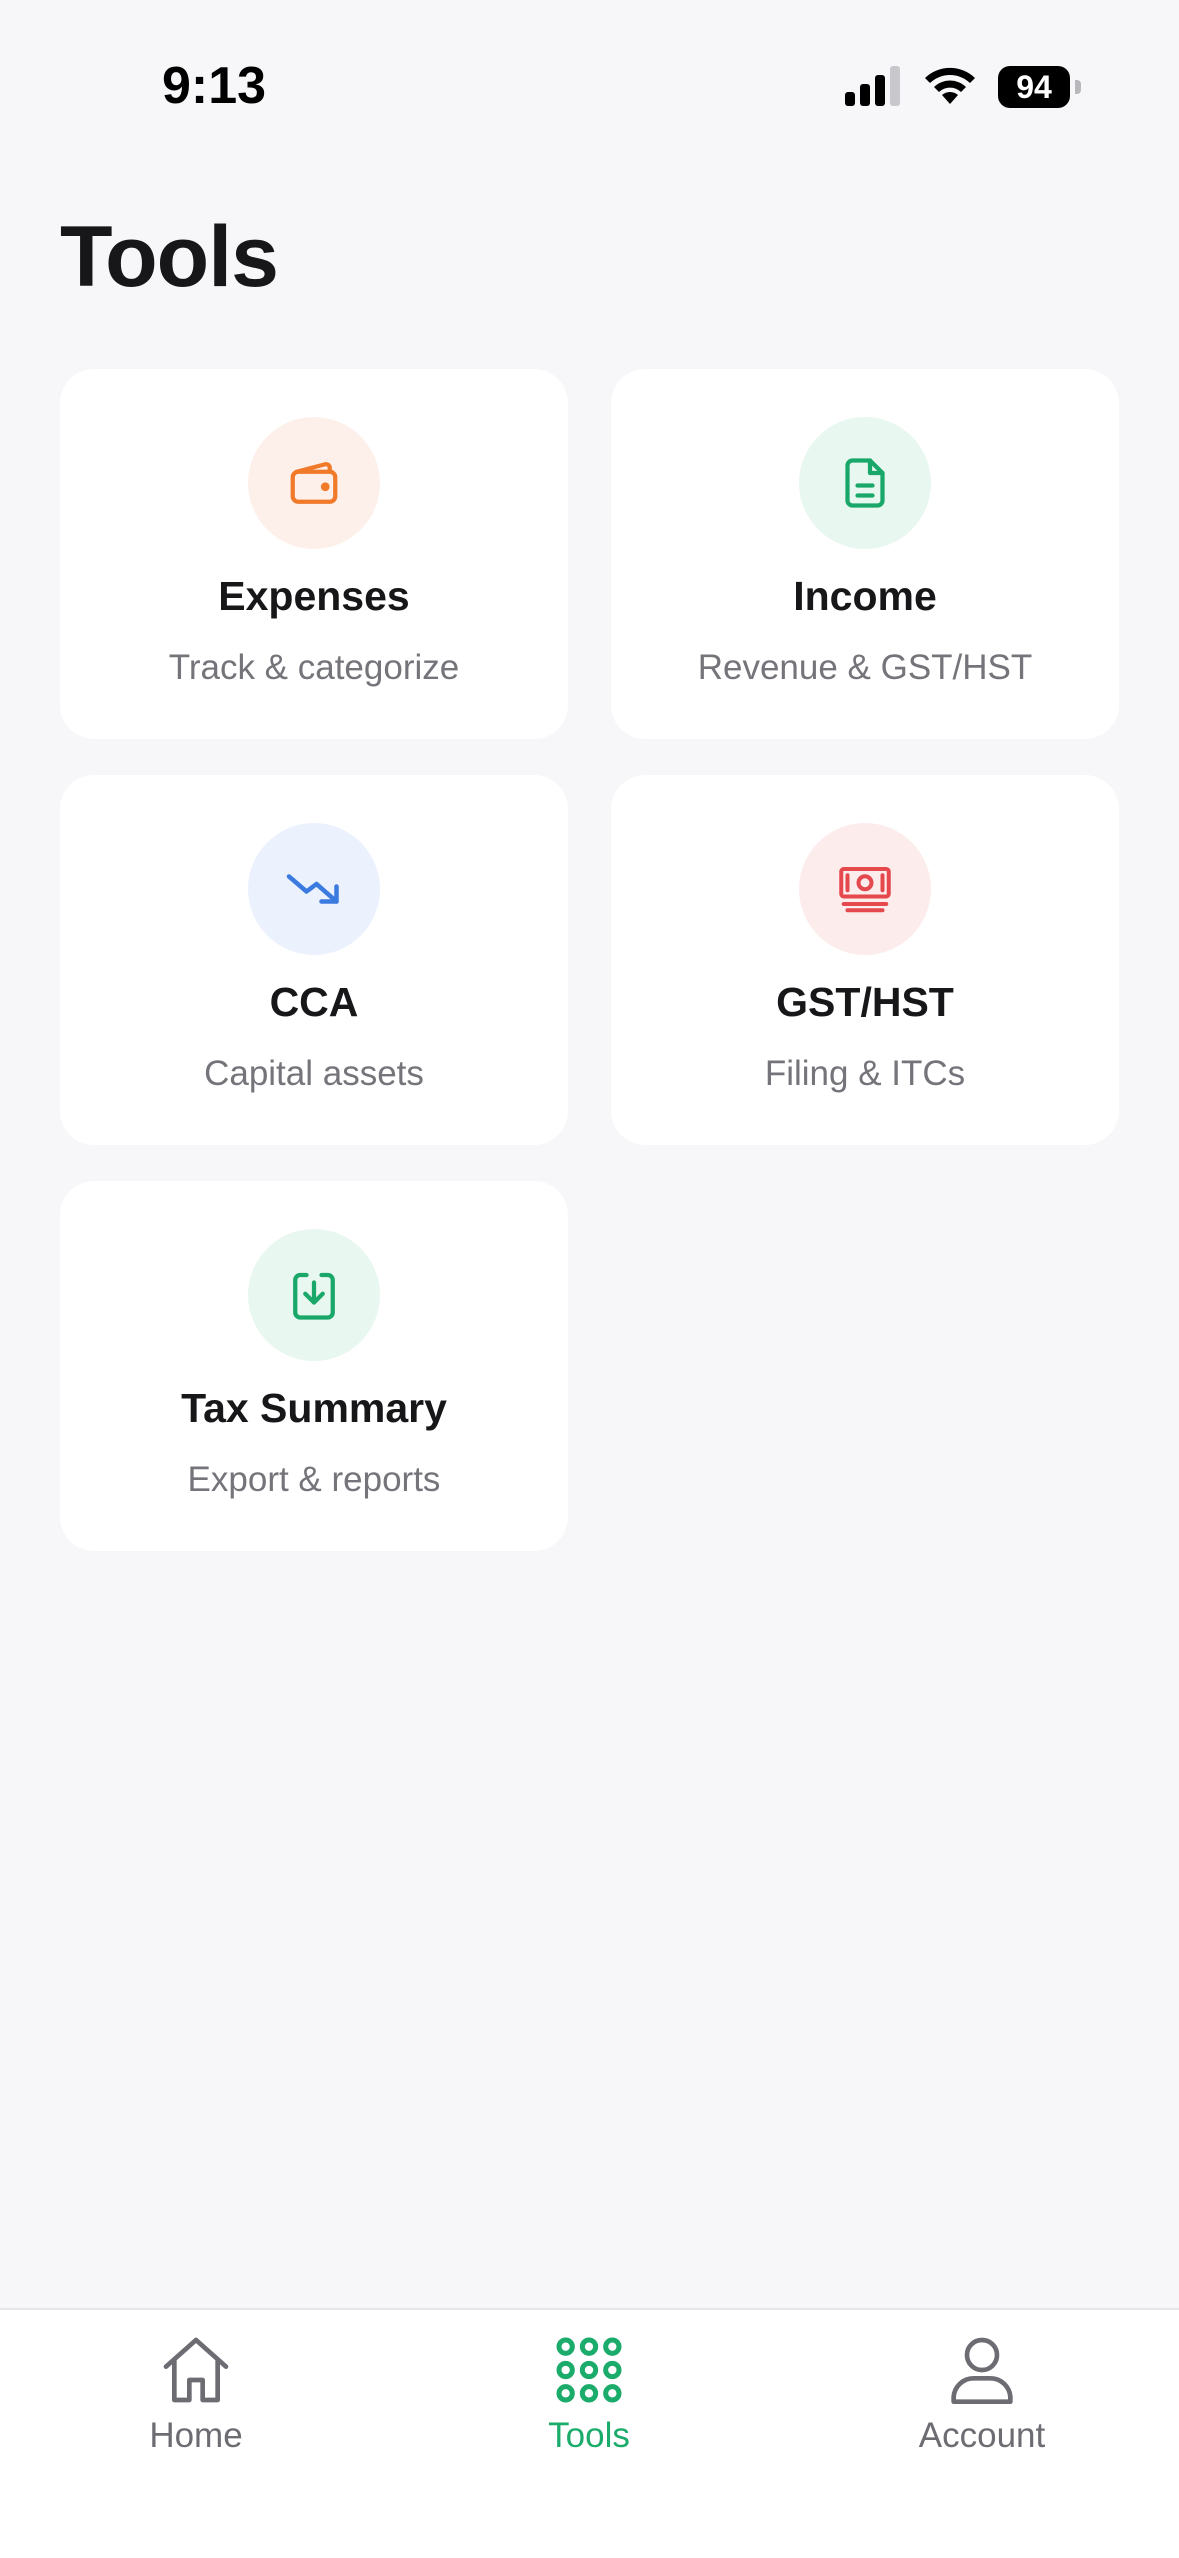 The image size is (1179, 2558). I want to click on document-icon, so click(865, 483).